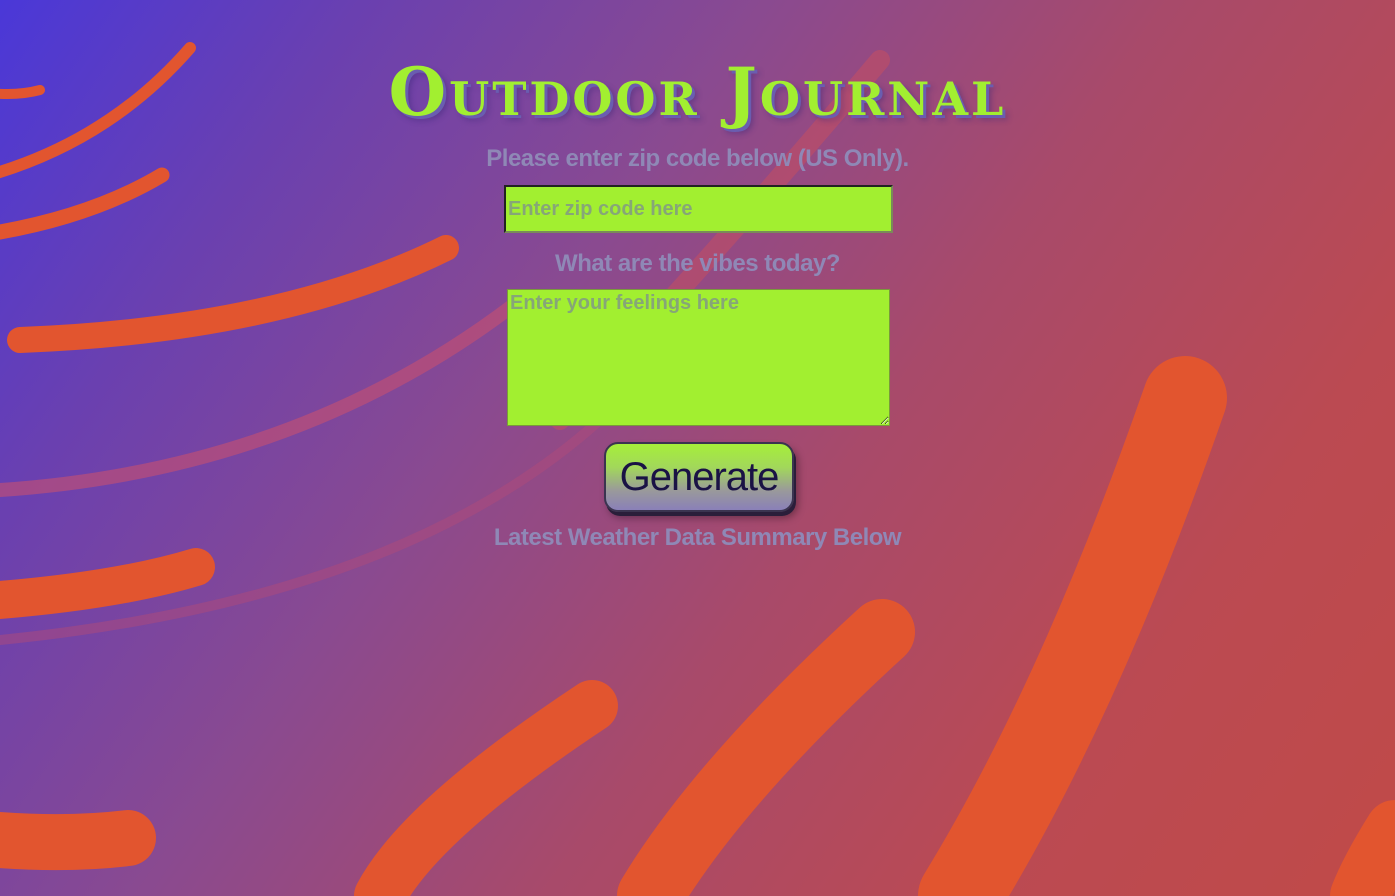  Describe the element at coordinates (698, 357) in the screenshot. I see `feelings-textarea` at that location.